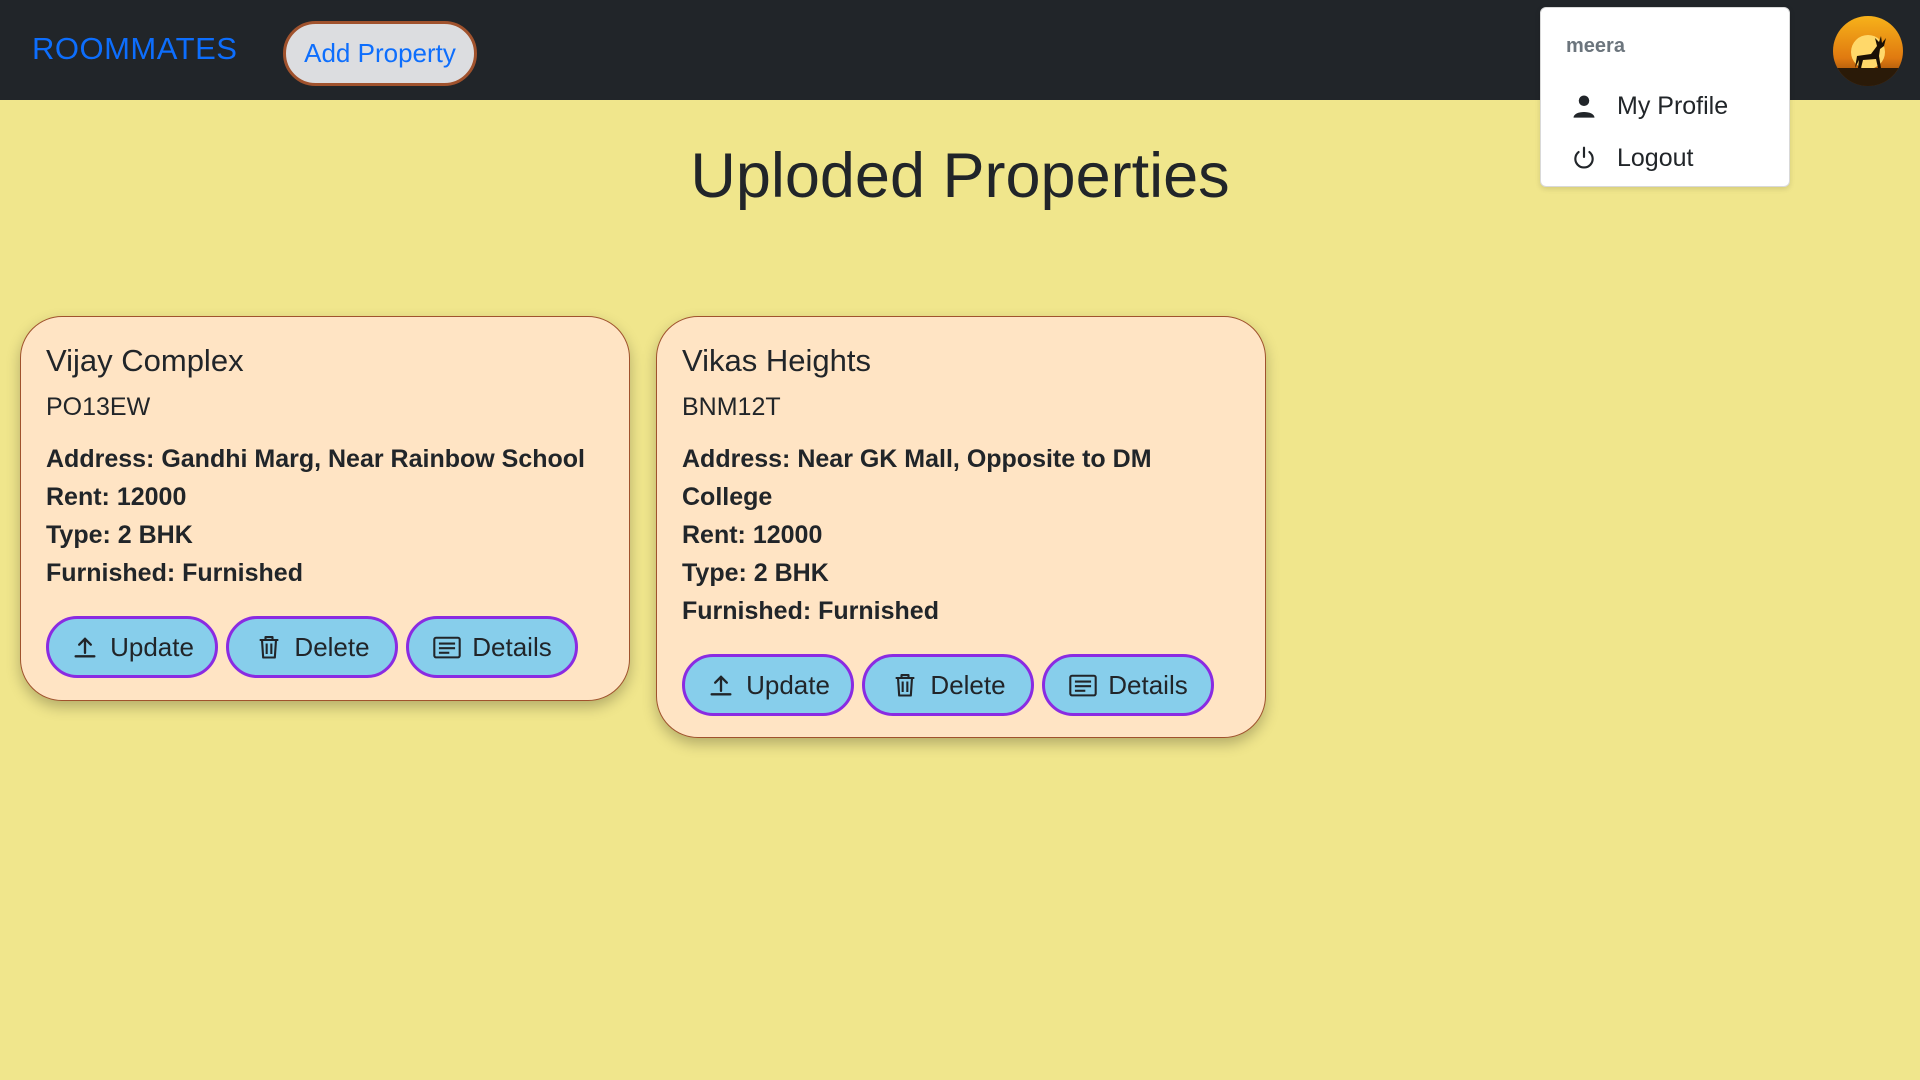  What do you see at coordinates (1595, 46) in the screenshot?
I see `dropdown-username: meera` at bounding box center [1595, 46].